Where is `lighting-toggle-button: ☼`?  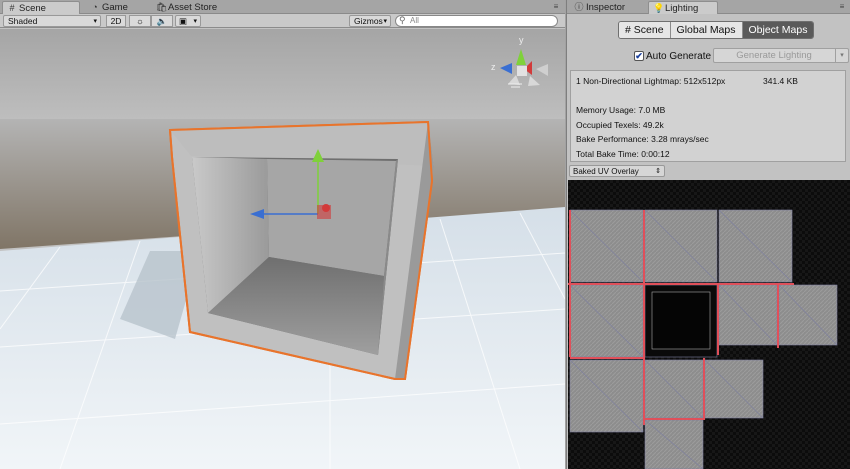
lighting-toggle-button: ☼ is located at coordinates (140, 21).